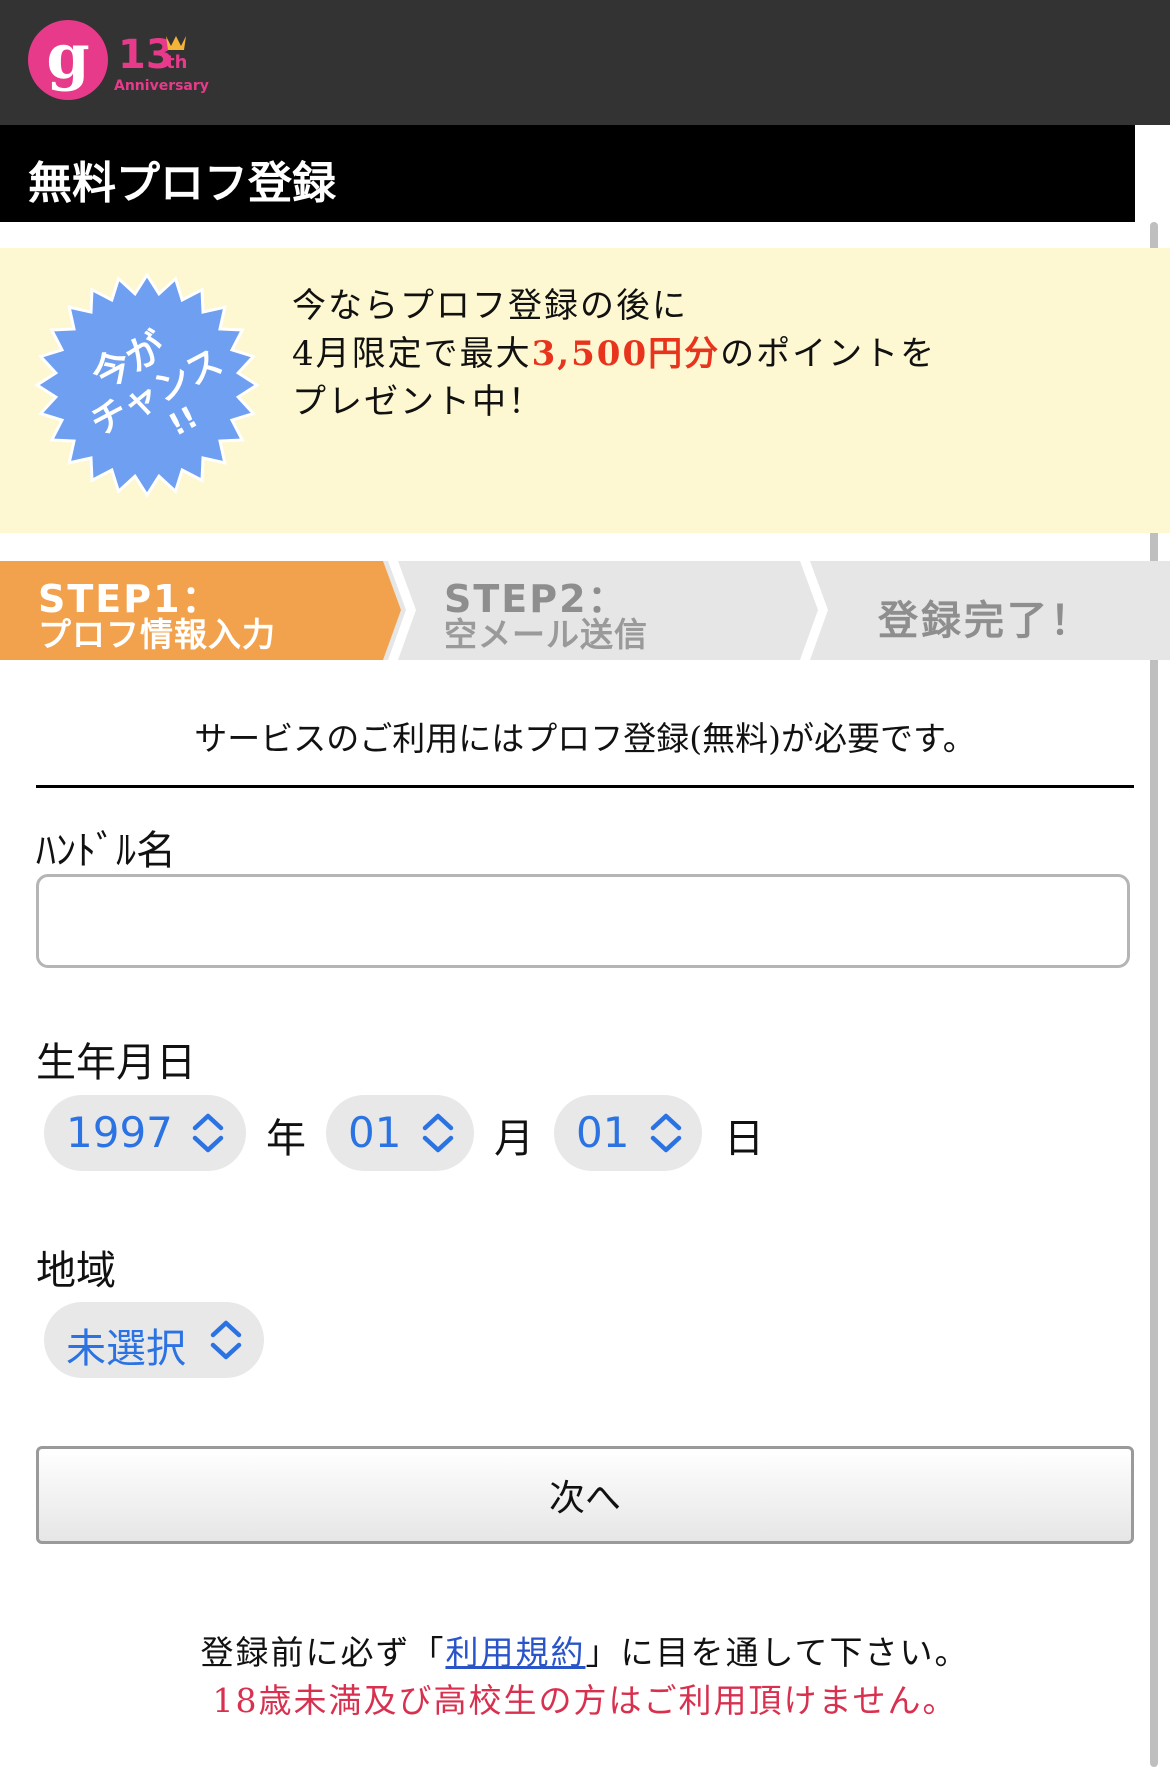  What do you see at coordinates (412, 354) in the screenshot?
I see `campaign-line2-pre: 4月限定で最大` at bounding box center [412, 354].